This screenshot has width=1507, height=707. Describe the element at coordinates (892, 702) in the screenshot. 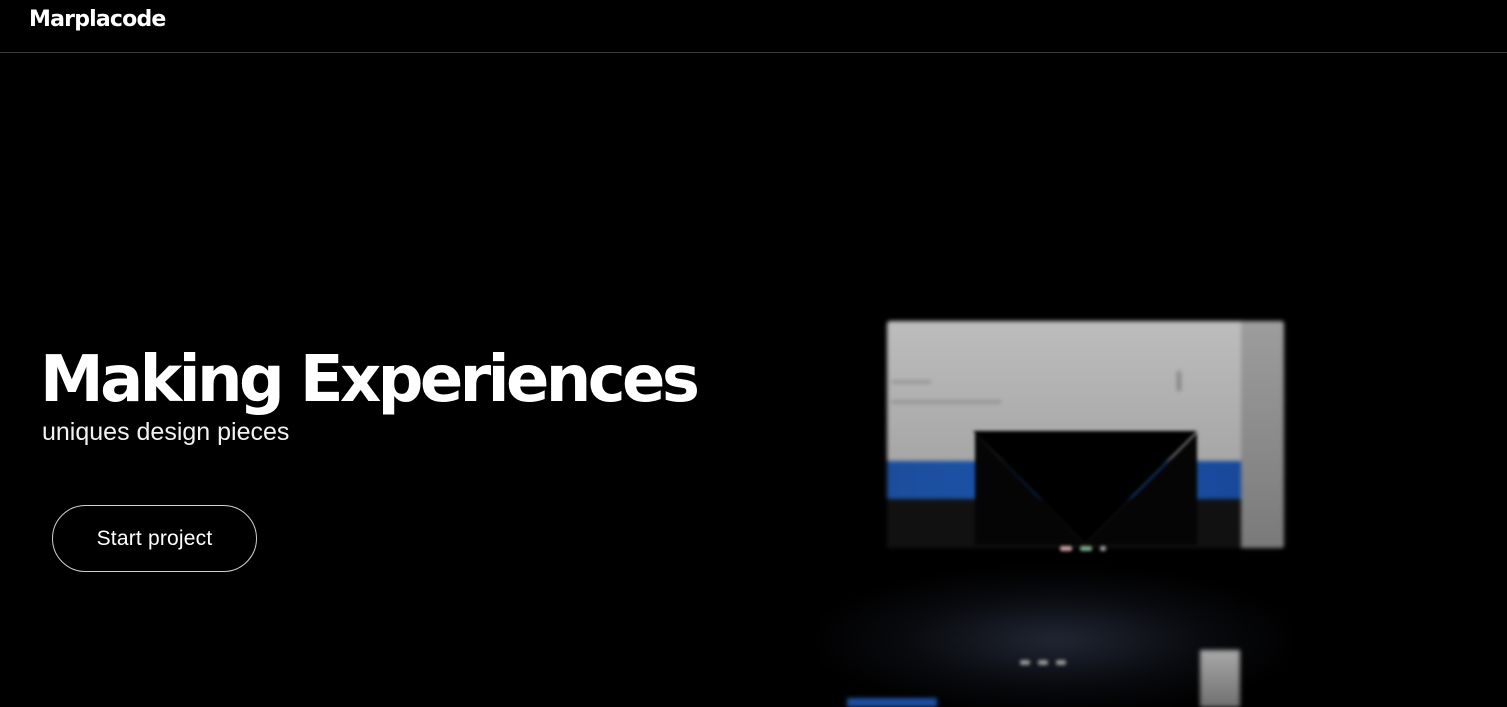

I see `reflection-blue-band` at that location.